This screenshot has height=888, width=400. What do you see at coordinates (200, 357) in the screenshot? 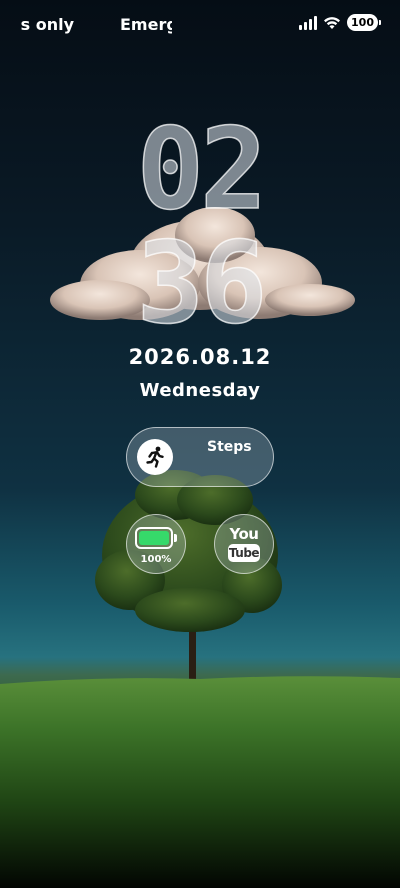
I see `date-label: 2026.08.12` at bounding box center [200, 357].